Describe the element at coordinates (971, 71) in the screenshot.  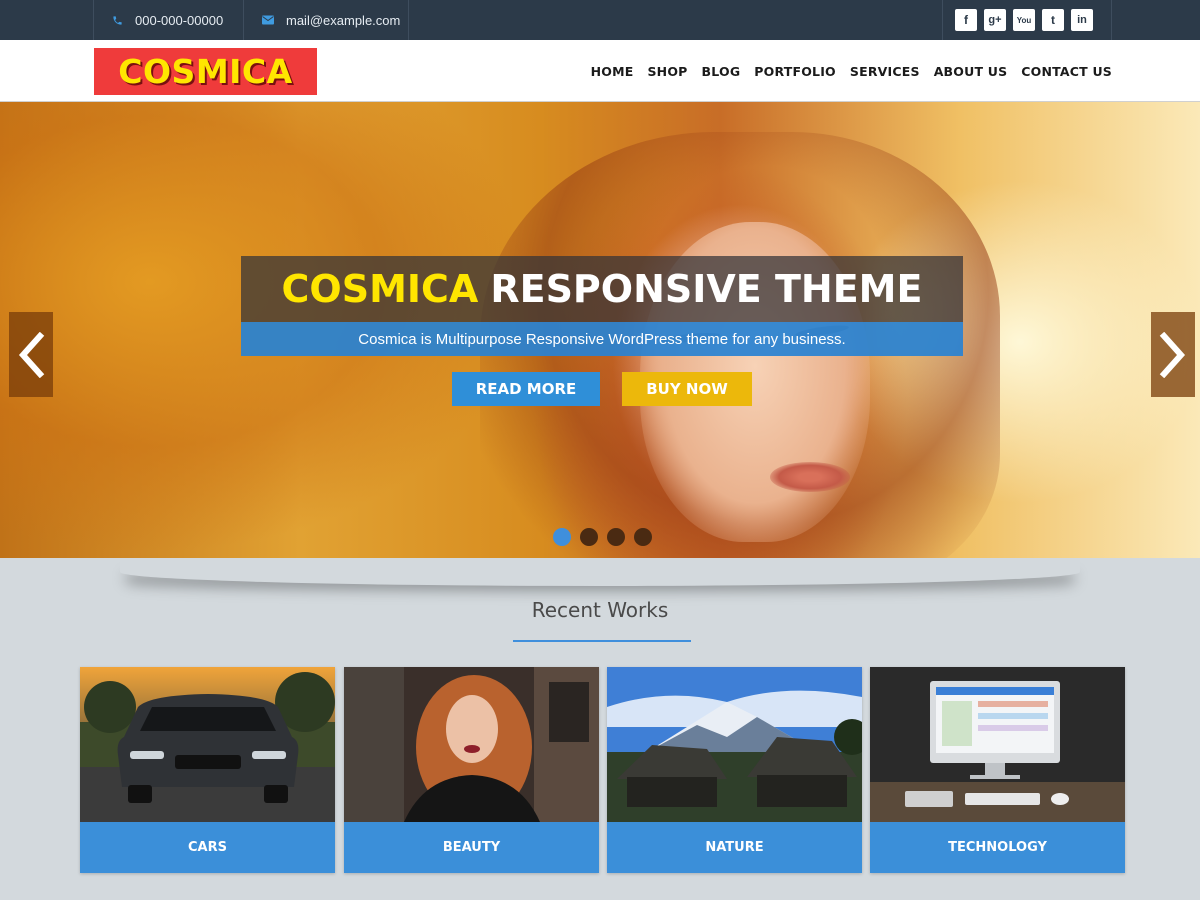
I see `nav-about-us: ABOUT US` at that location.